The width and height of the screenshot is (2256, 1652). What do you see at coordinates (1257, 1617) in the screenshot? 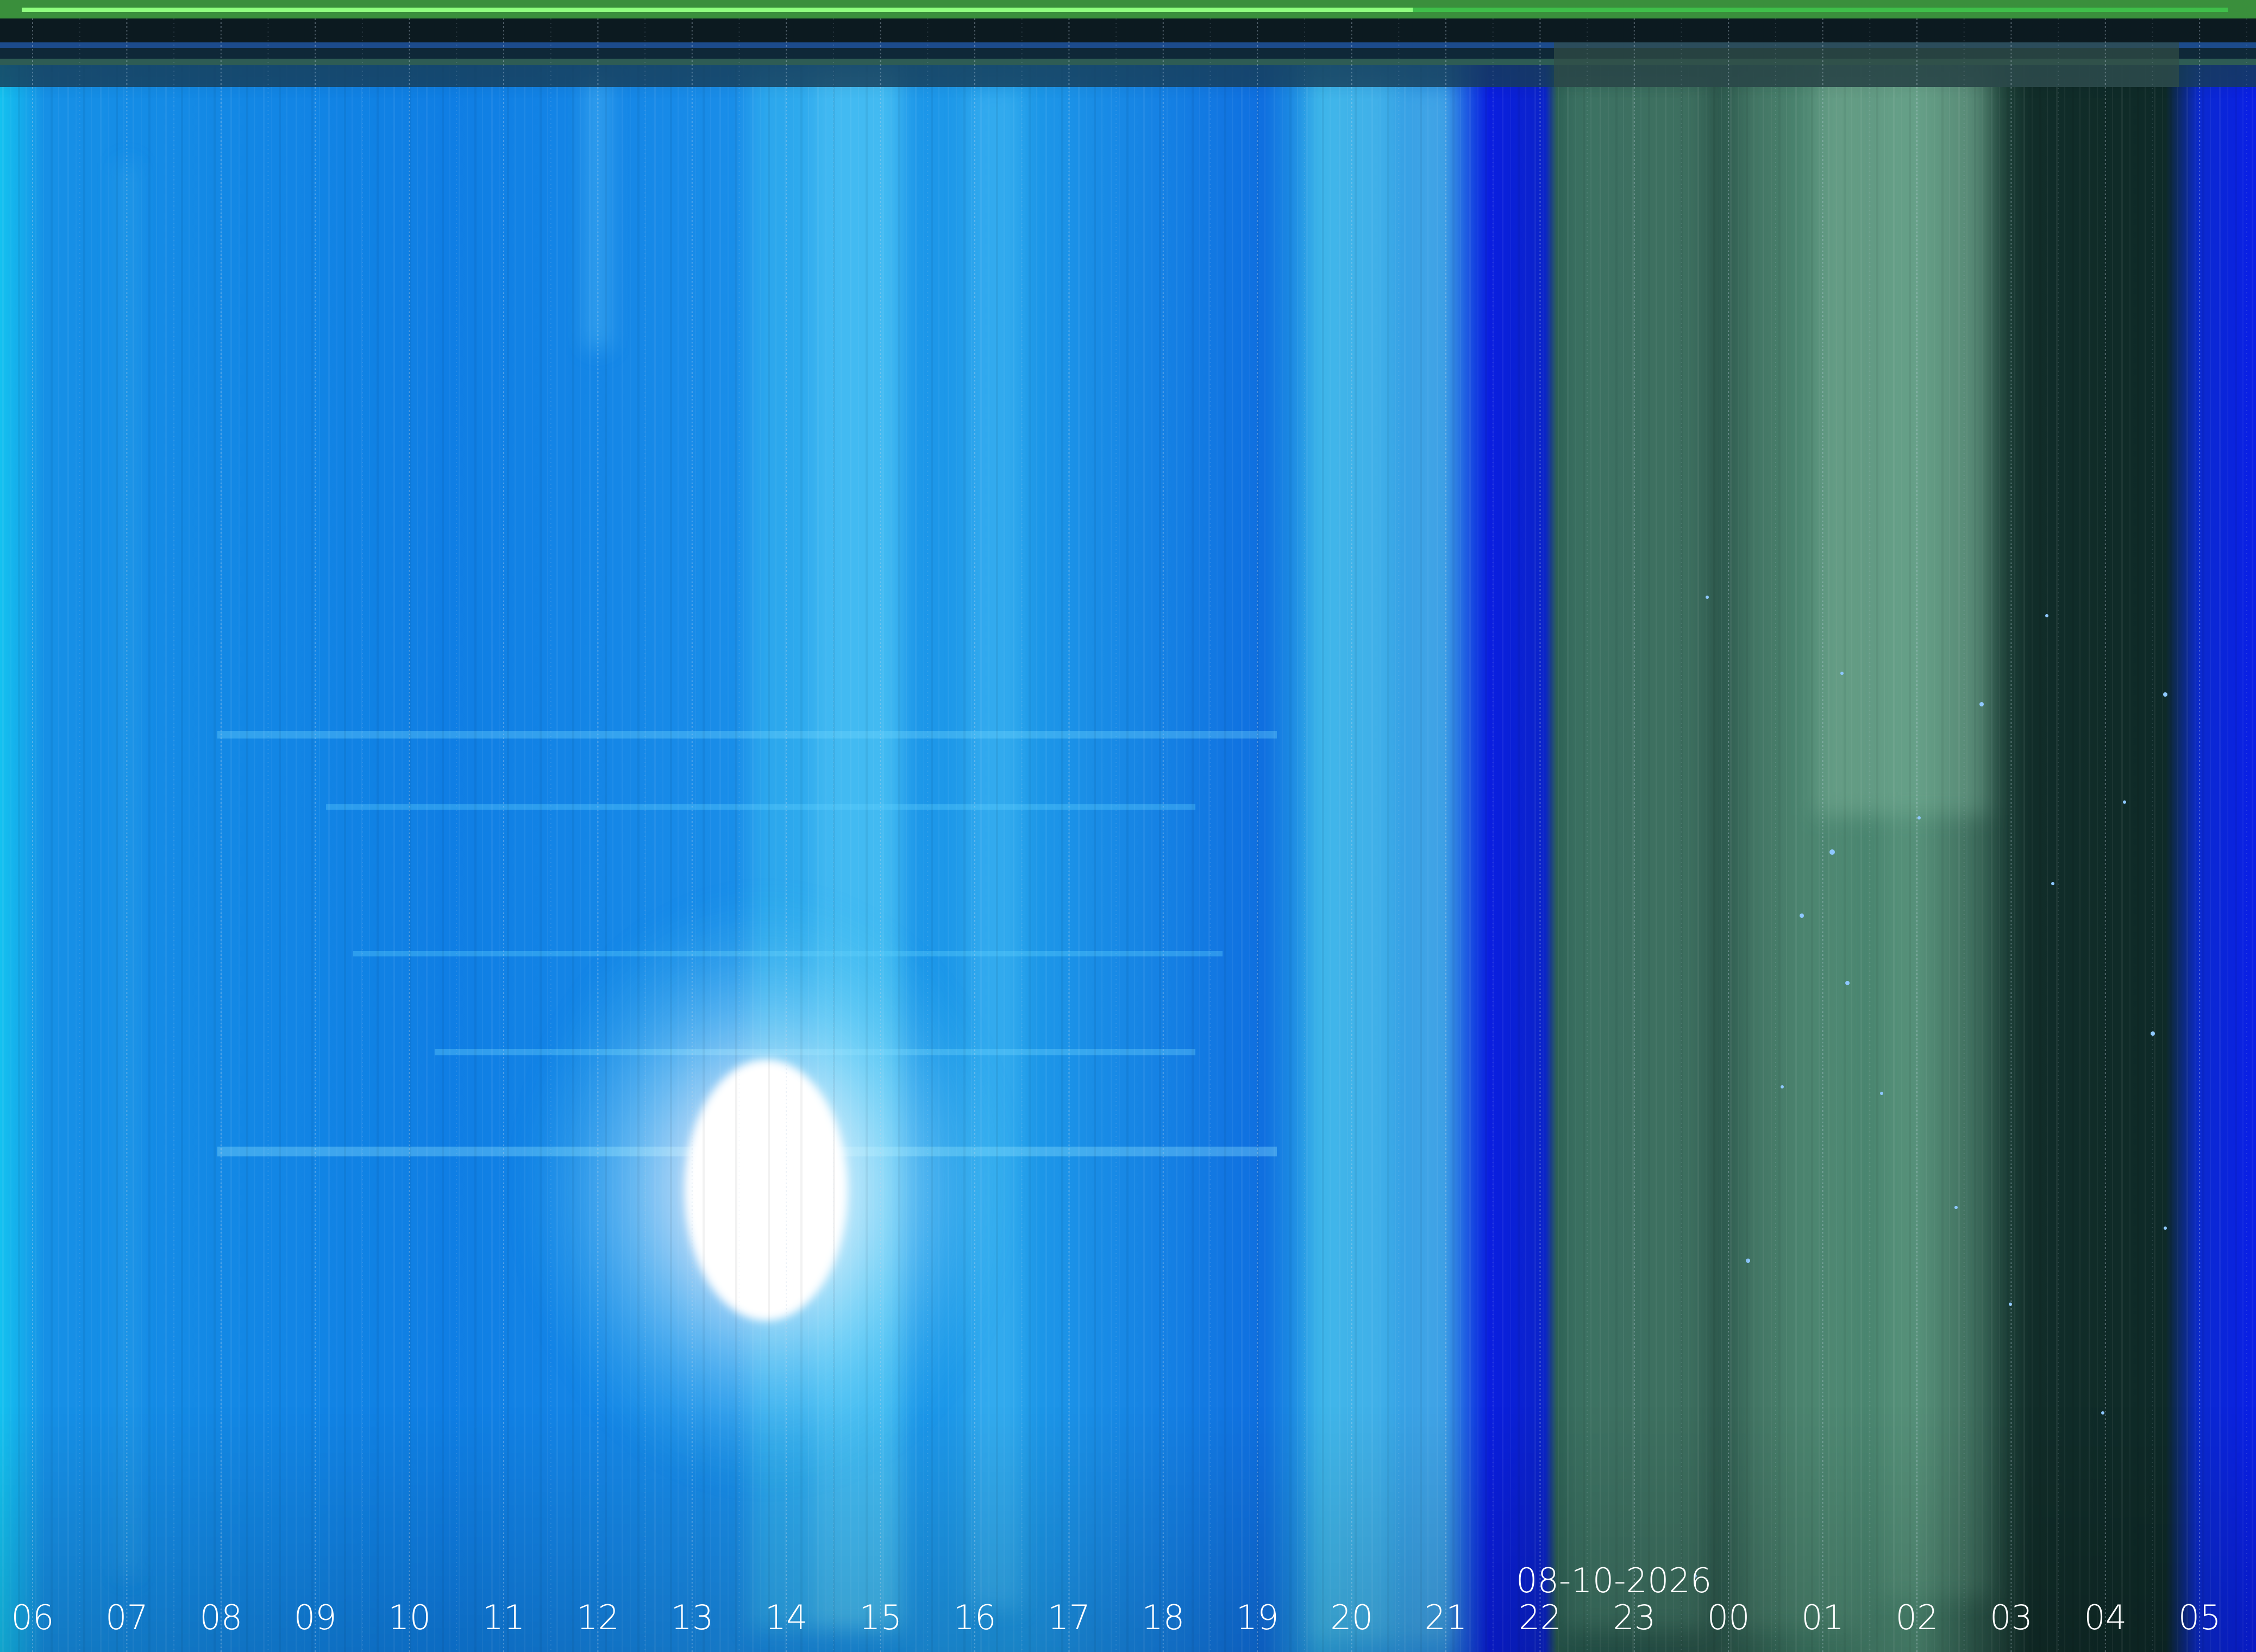
I see `hour-label: 19` at bounding box center [1257, 1617].